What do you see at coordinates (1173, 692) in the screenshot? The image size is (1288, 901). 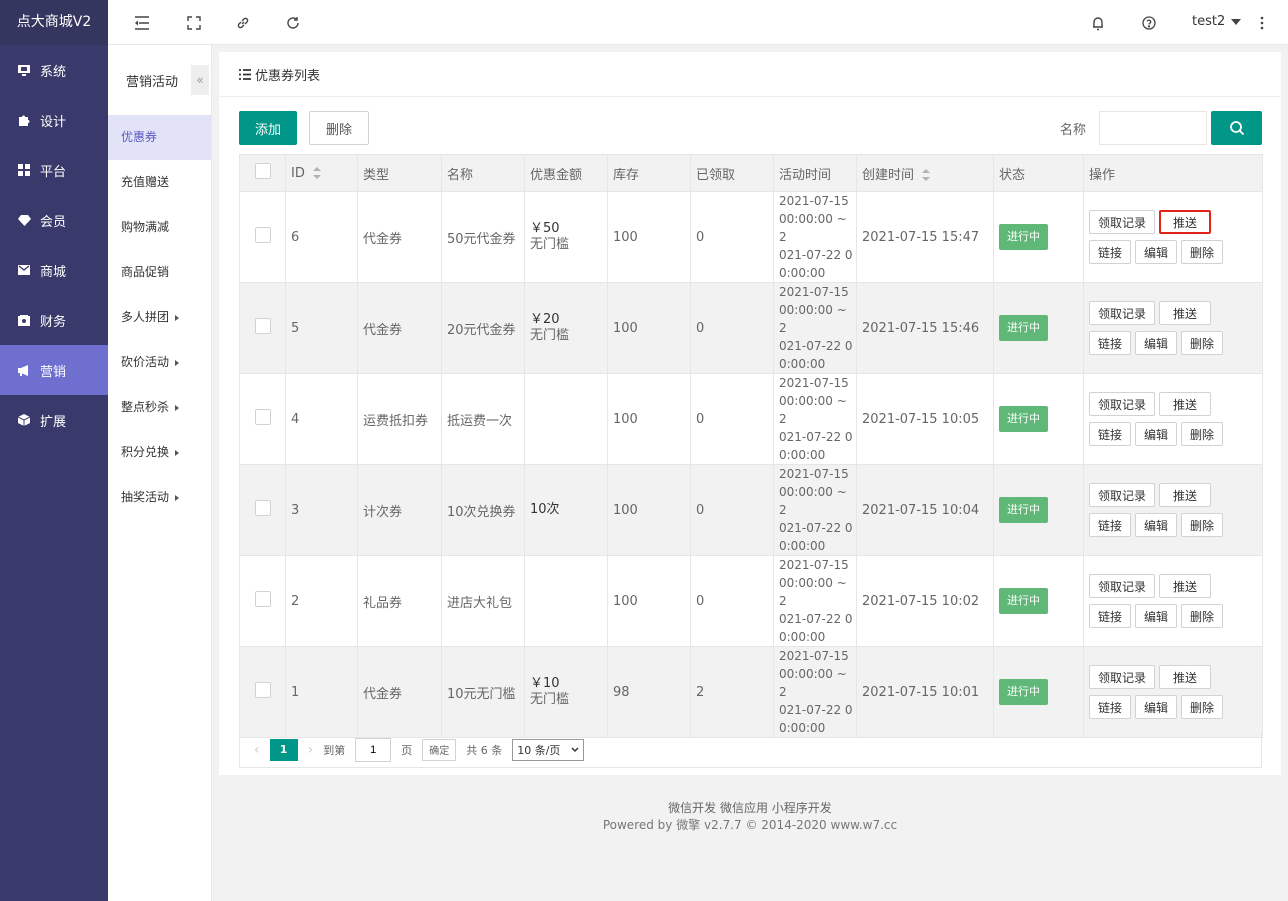 I see `cell-actions: 领取记录 推送链接 编辑 删除` at bounding box center [1173, 692].